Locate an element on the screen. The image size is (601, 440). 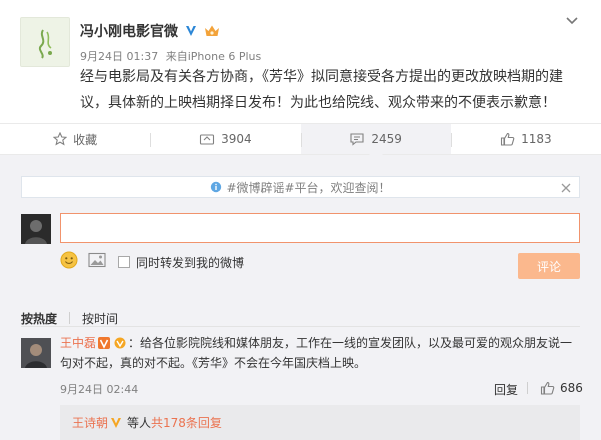
forward-count: 3904 is located at coordinates (236, 139).